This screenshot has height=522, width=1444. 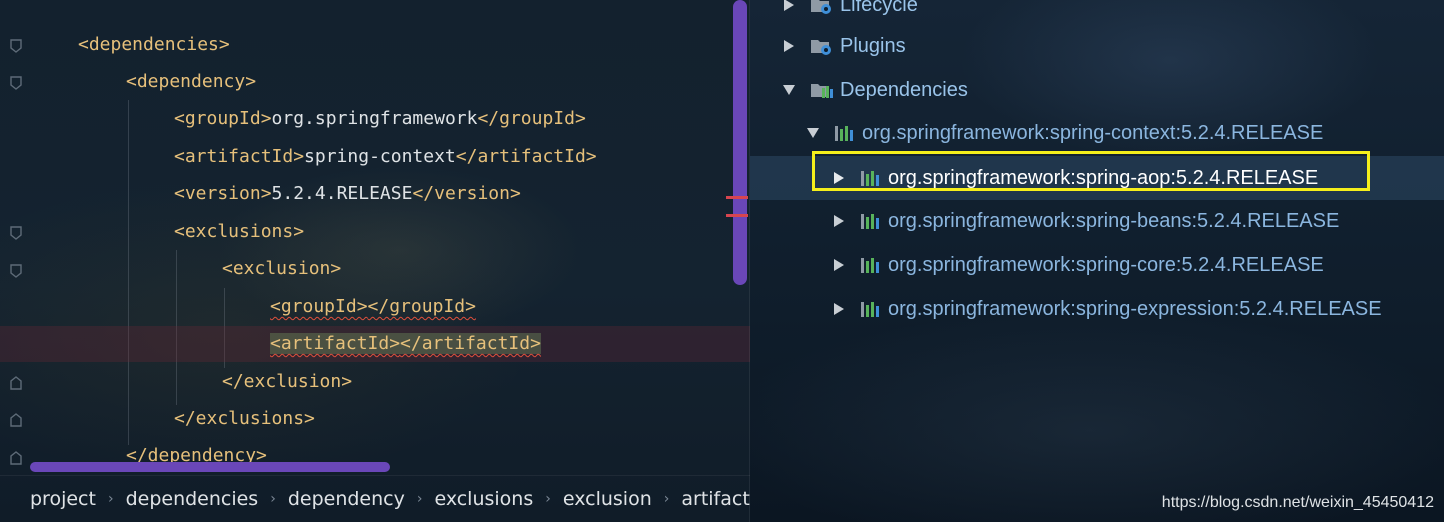 What do you see at coordinates (1091, 171) in the screenshot?
I see `highlight-annotation-box` at bounding box center [1091, 171].